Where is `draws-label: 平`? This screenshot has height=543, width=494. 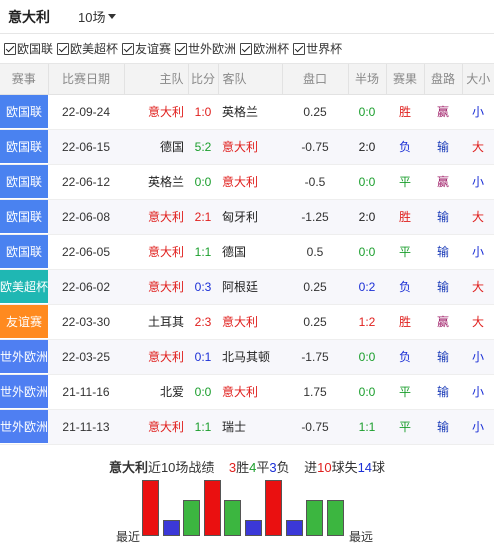 draws-label: 平 is located at coordinates (263, 467).